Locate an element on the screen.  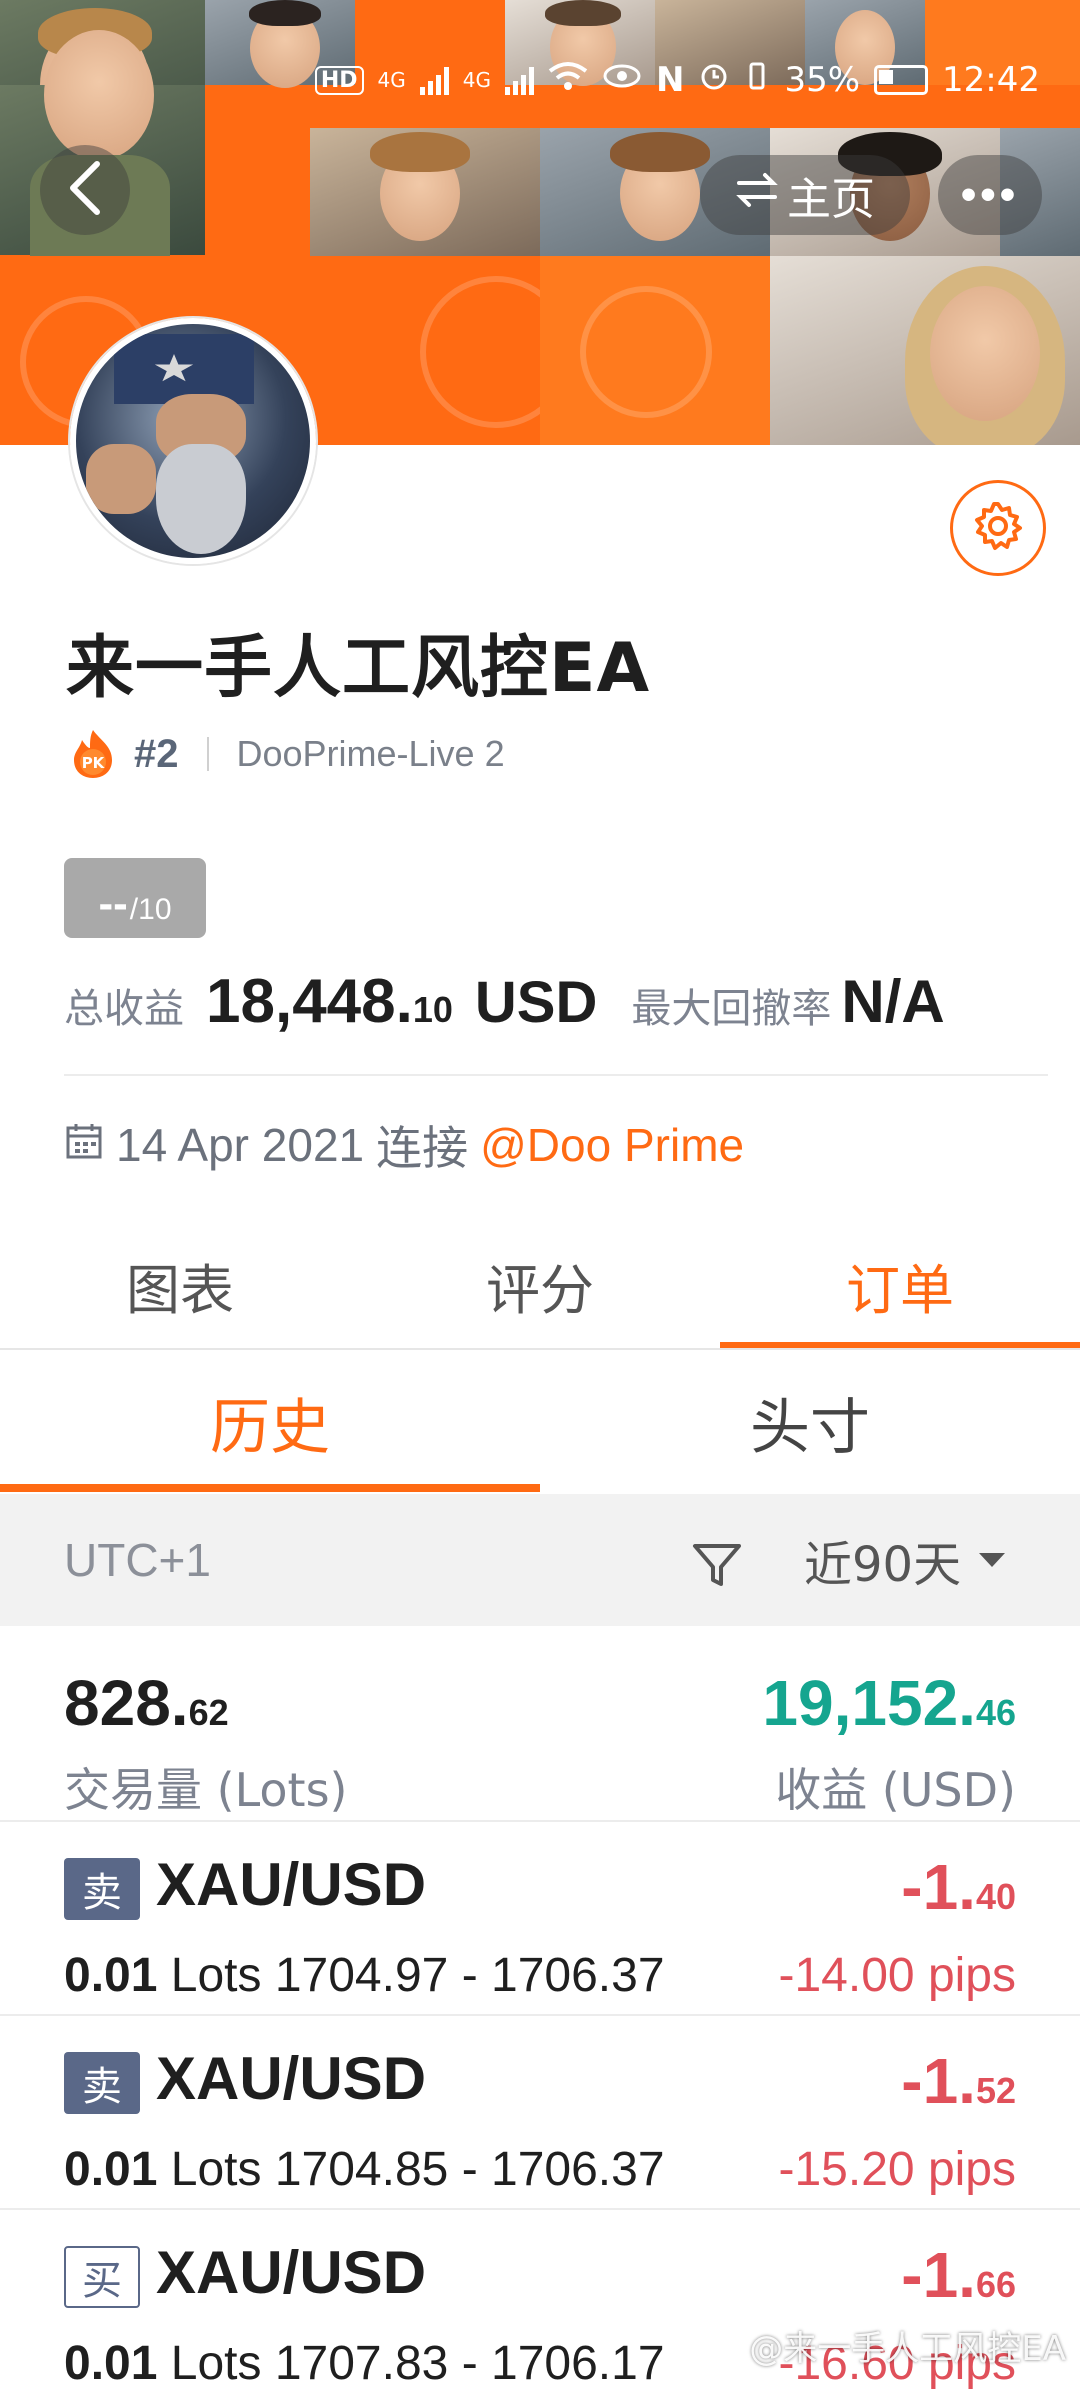
max-drawdown-value: N/A is located at coordinates (893, 1001).